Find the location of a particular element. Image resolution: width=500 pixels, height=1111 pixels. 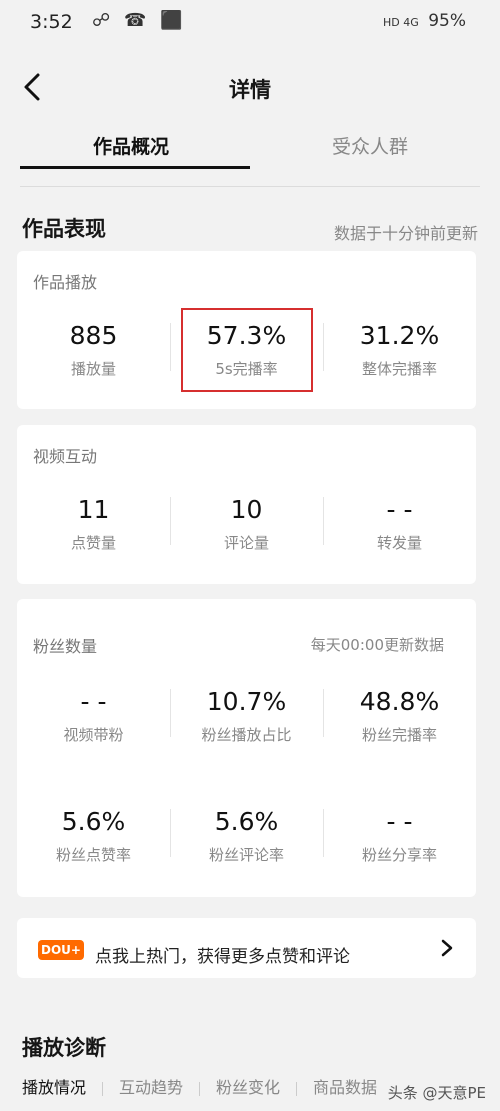

metric-video-fans: - - 视频带粉 is located at coordinates (93, 716).